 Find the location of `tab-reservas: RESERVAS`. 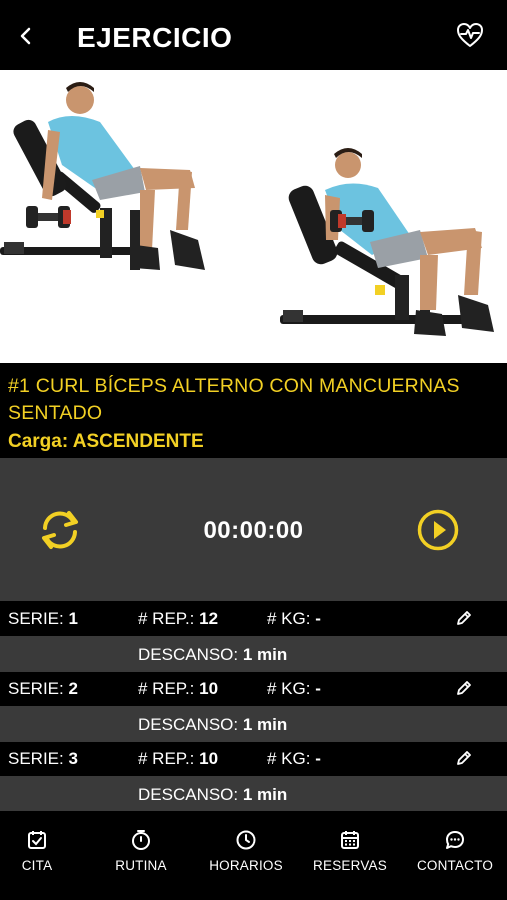

tab-reservas: RESERVAS is located at coordinates (350, 851).